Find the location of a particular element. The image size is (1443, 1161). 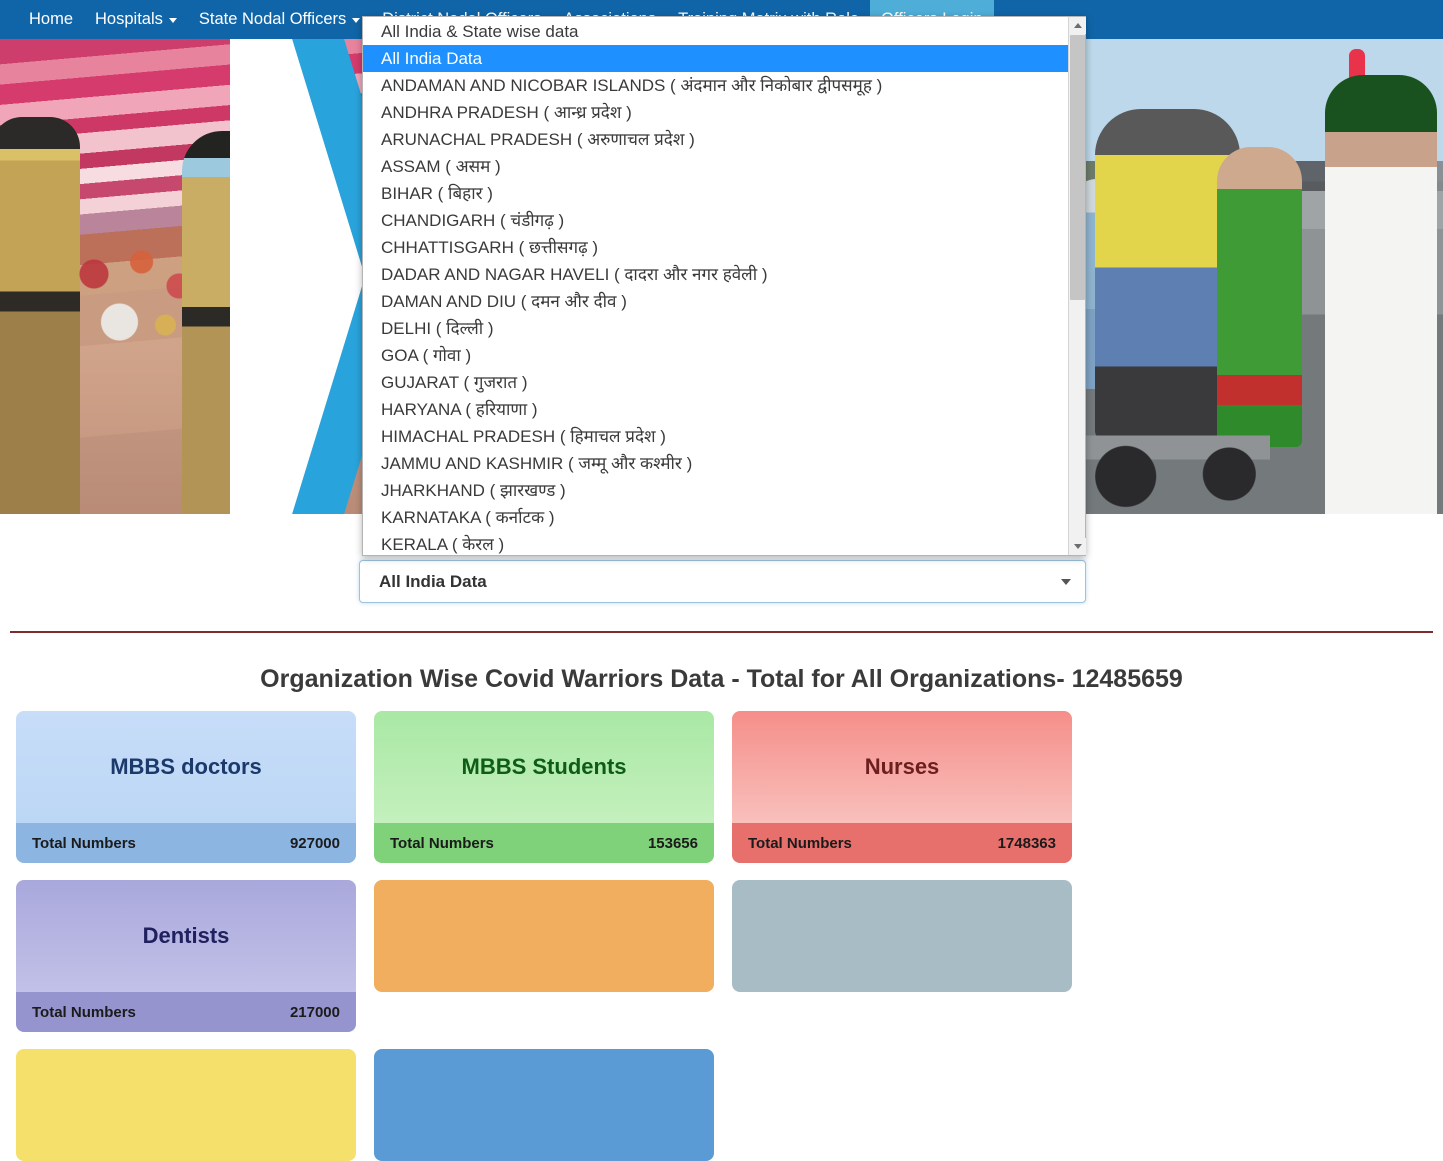

dropdown-option: CHANDIGARH ( चंडीगढ़ ) is located at coordinates (715, 220).